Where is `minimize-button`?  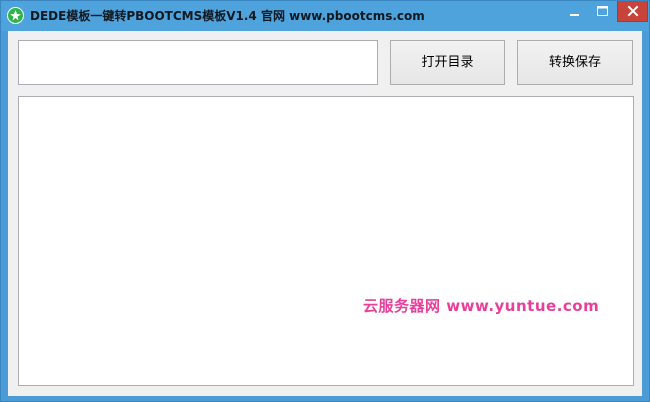 minimize-button is located at coordinates (574, 11).